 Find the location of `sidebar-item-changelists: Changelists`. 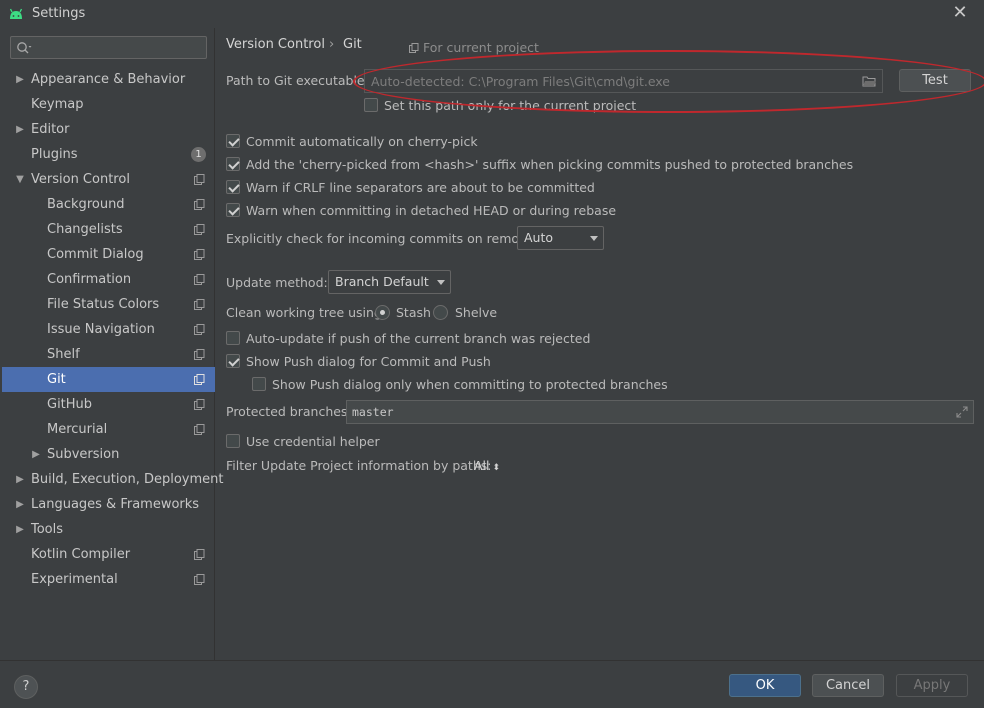

sidebar-item-changelists: Changelists is located at coordinates (108, 229).